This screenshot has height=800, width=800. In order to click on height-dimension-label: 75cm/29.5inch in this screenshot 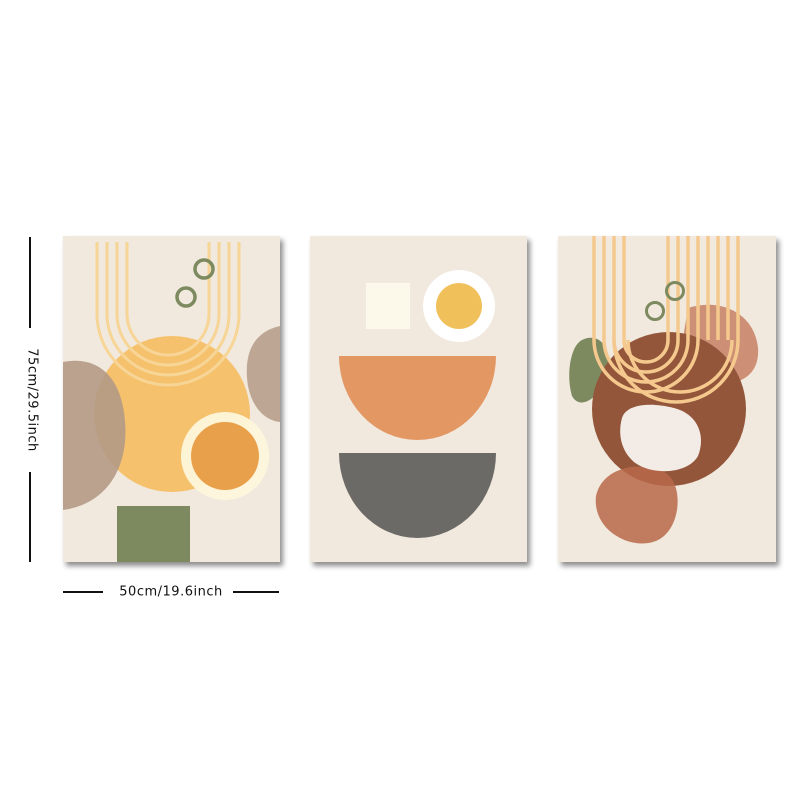, I will do `click(32, 400)`.